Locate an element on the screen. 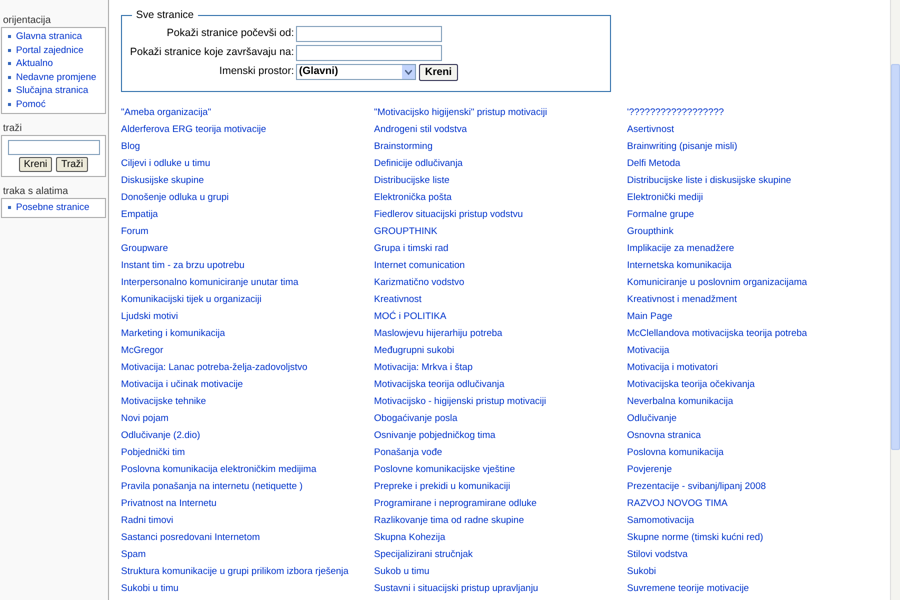 The width and height of the screenshot is (900, 600). page-link: Elektronička pošta is located at coordinates (413, 197).